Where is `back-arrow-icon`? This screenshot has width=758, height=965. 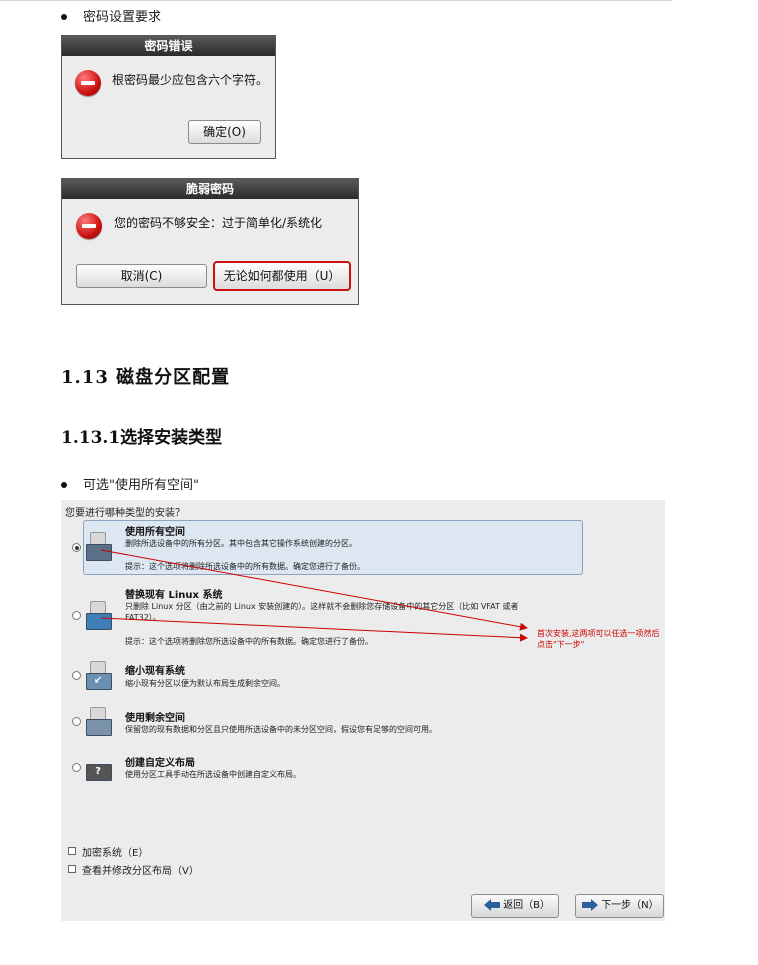 back-arrow-icon is located at coordinates (492, 905).